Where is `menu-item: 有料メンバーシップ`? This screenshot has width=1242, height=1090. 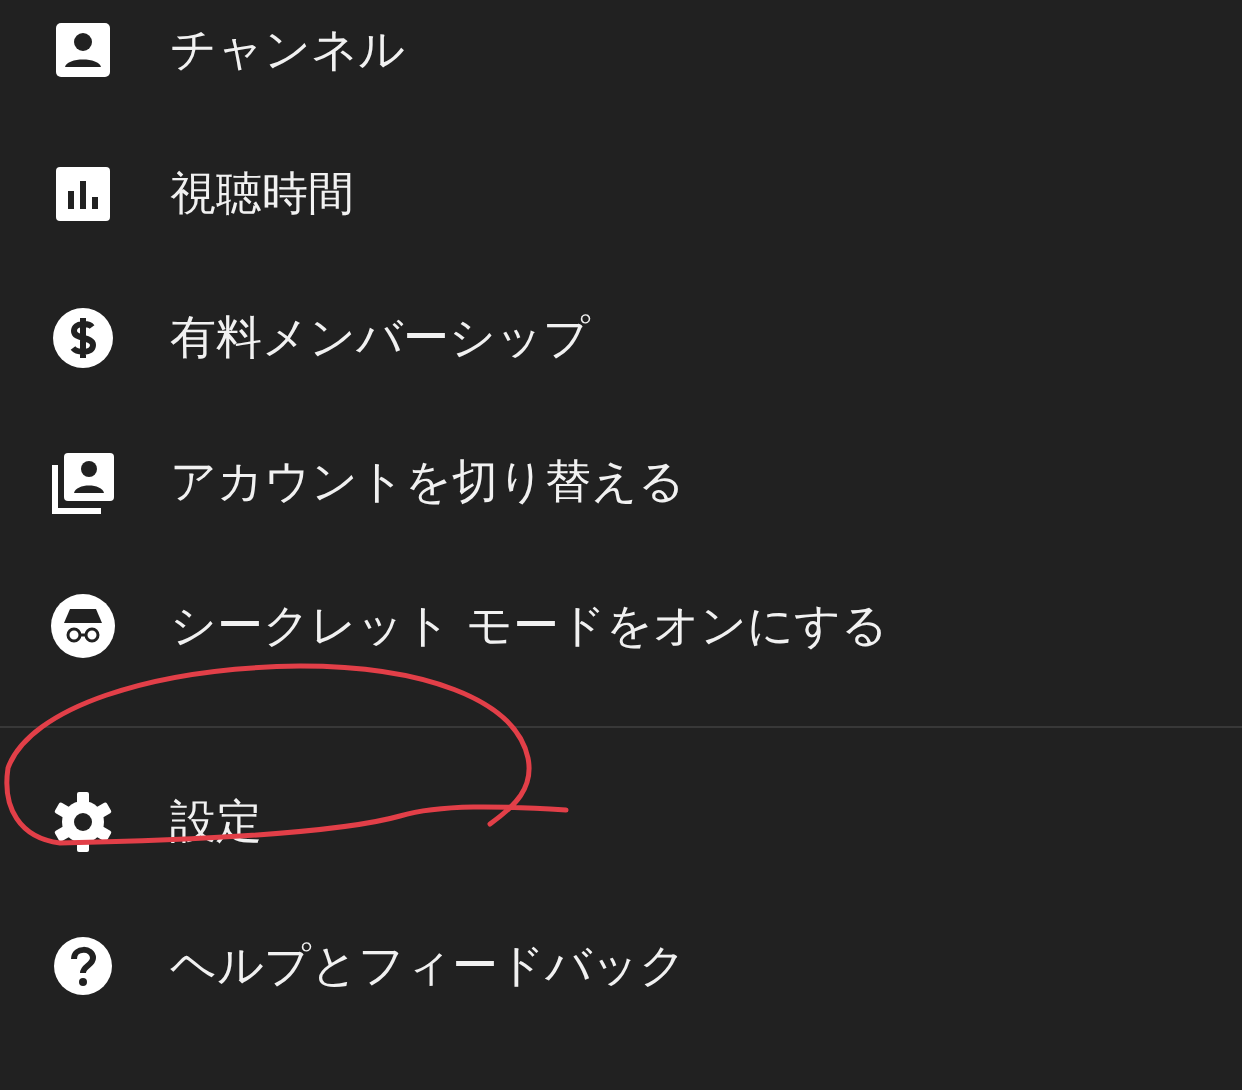 menu-item: 有料メンバーシップ is located at coordinates (621, 338).